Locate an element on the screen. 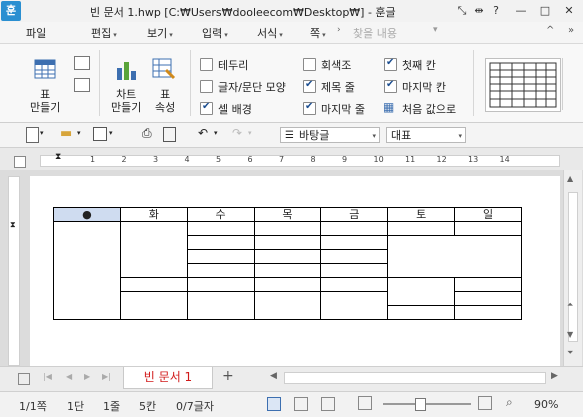  table-create-label: 표 만들기 is located at coordinates (45, 101).